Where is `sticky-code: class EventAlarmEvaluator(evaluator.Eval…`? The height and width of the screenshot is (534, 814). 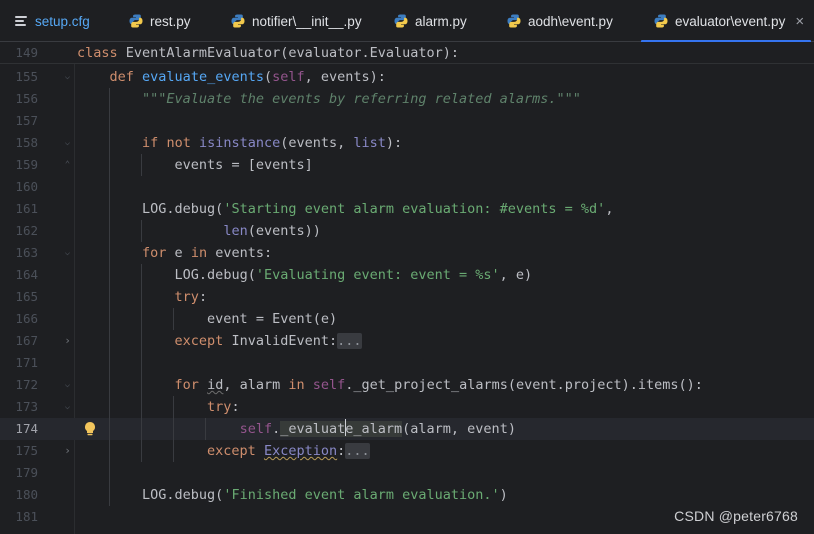
sticky-code: class EventAlarmEvaluator(evaluator.Eval… is located at coordinates (268, 53).